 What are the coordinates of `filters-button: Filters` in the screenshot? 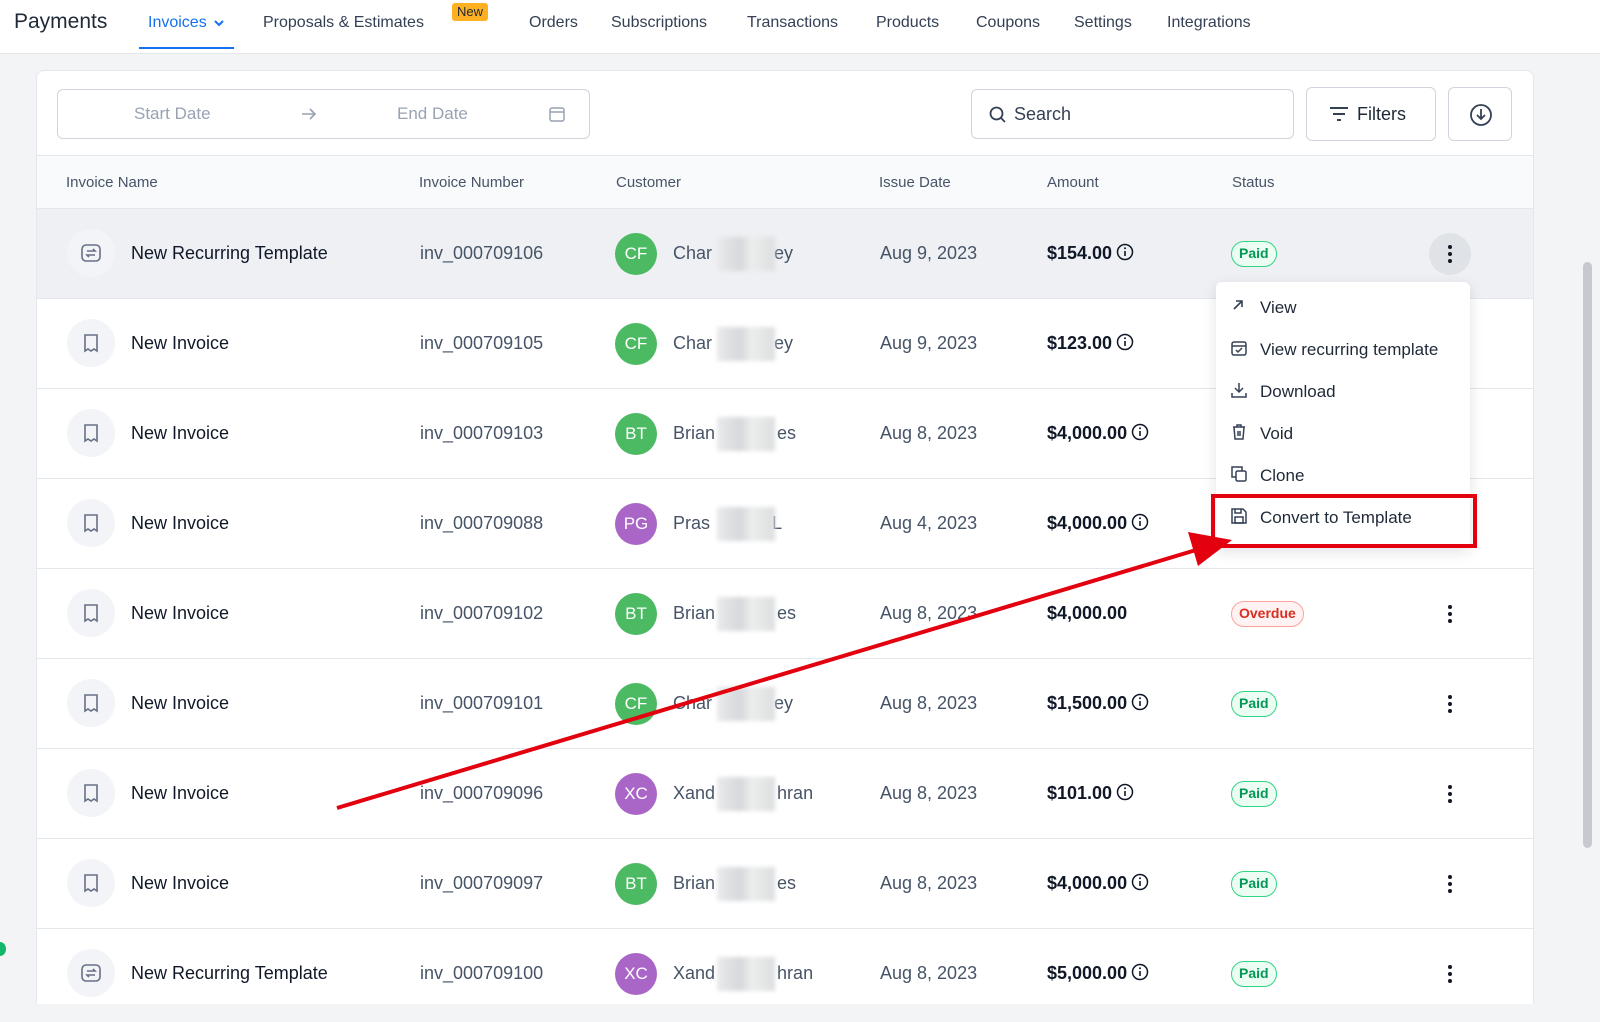 It's located at (1371, 114).